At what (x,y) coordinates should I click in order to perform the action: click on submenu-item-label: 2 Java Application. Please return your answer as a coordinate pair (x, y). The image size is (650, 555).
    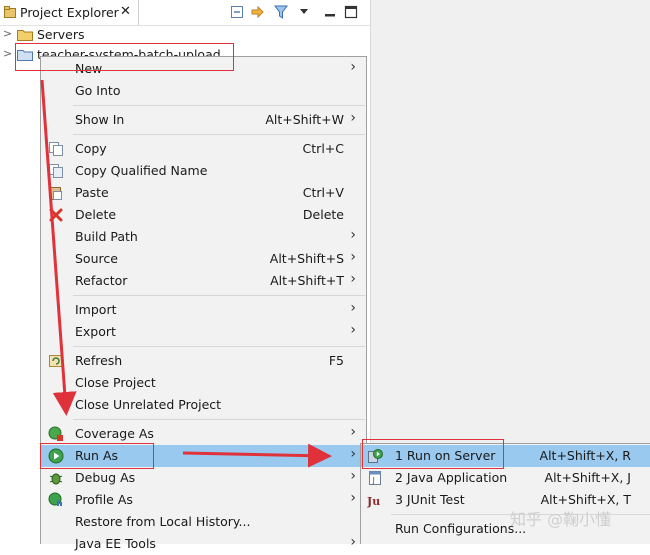
    Looking at the image, I should click on (451, 477).